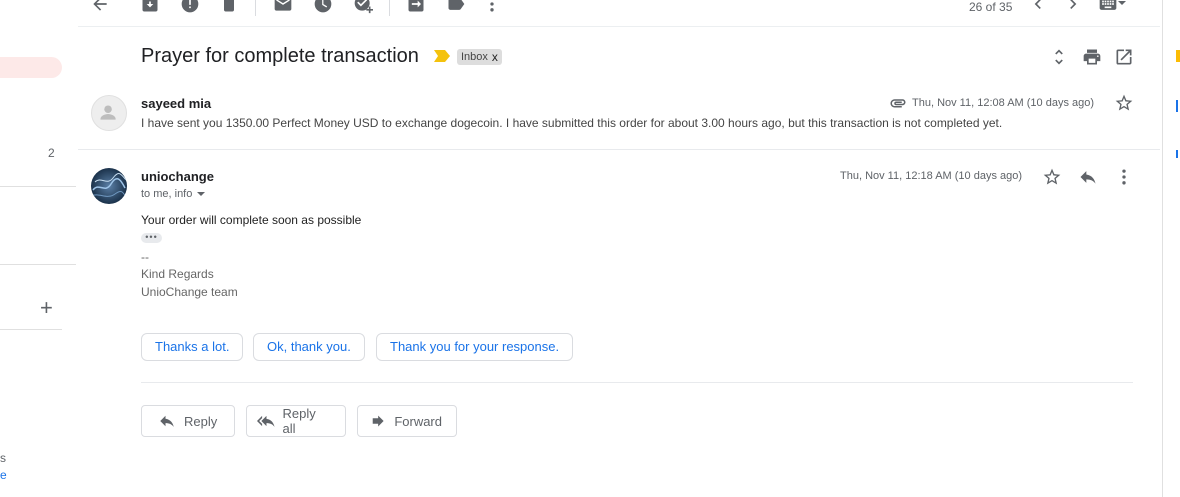  Describe the element at coordinates (190, 7) in the screenshot. I see `report-spam-icon` at that location.